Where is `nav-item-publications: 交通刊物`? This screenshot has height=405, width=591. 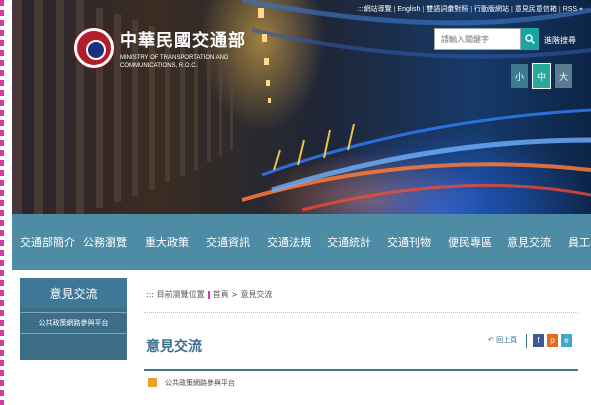
nav-item-publications: 交通刊物 is located at coordinates (409, 242).